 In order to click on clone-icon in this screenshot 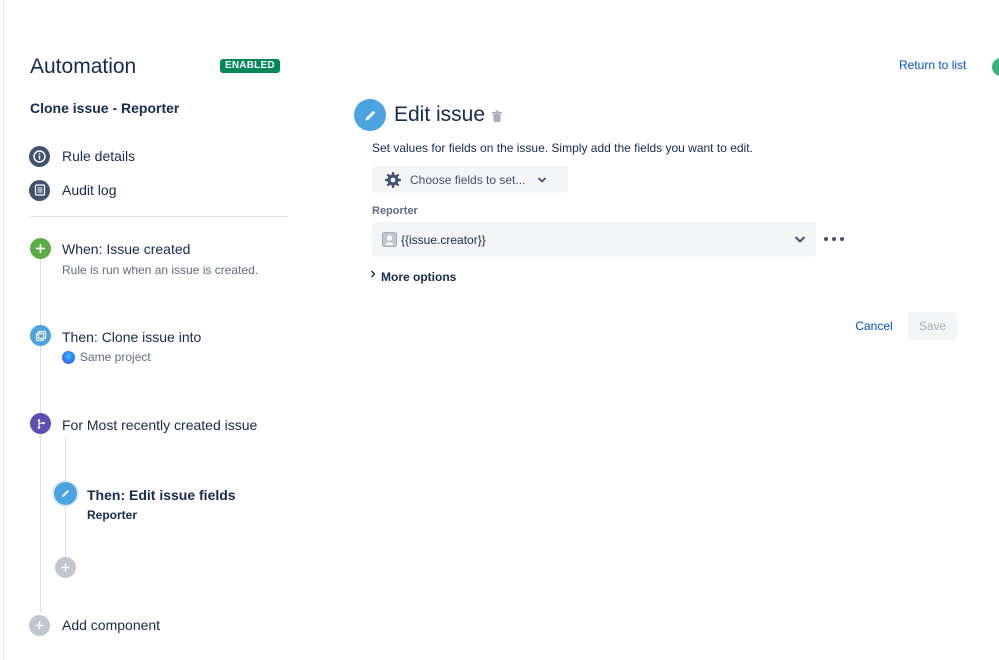, I will do `click(40, 335)`.